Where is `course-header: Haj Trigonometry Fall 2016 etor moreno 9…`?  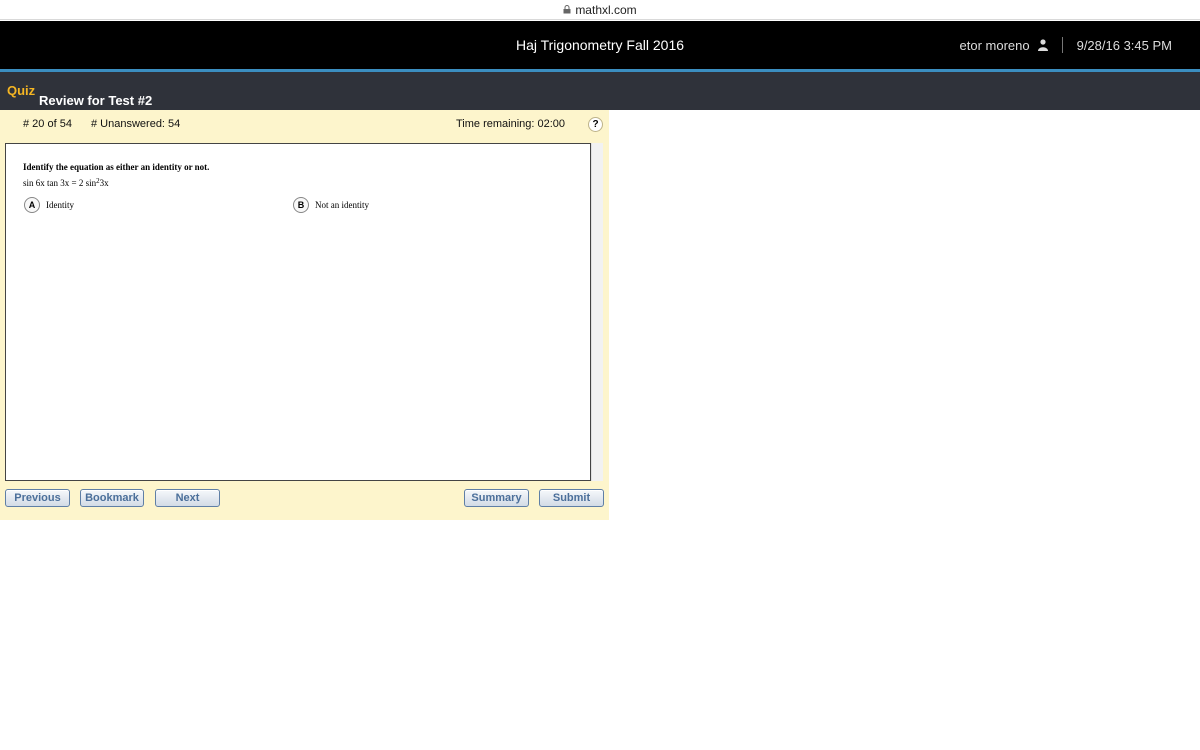 course-header: Haj Trigonometry Fall 2016 etor moreno 9… is located at coordinates (600, 45).